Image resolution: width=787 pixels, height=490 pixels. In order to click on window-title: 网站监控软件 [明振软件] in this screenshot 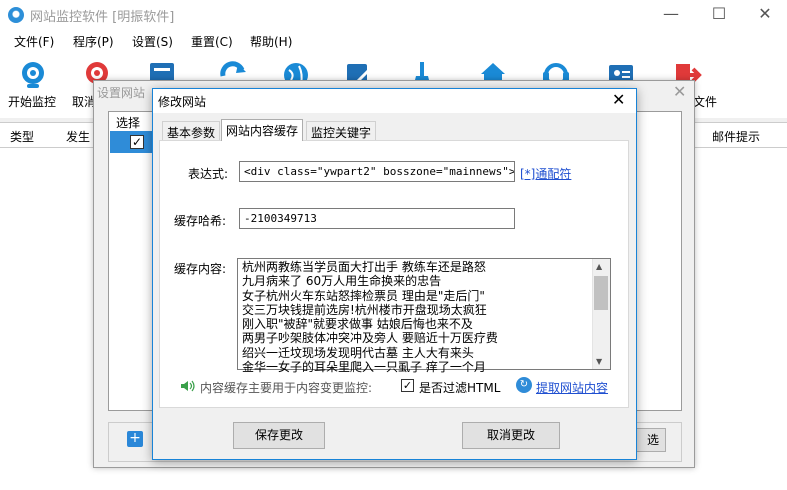, I will do `click(102, 17)`.